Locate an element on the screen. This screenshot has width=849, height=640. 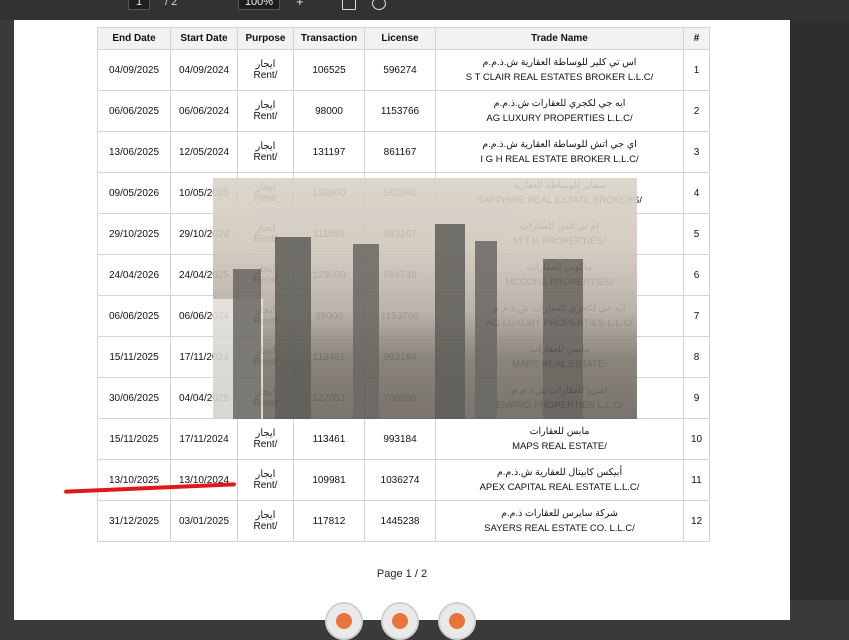
license-cell: 1036274 is located at coordinates (400, 480).